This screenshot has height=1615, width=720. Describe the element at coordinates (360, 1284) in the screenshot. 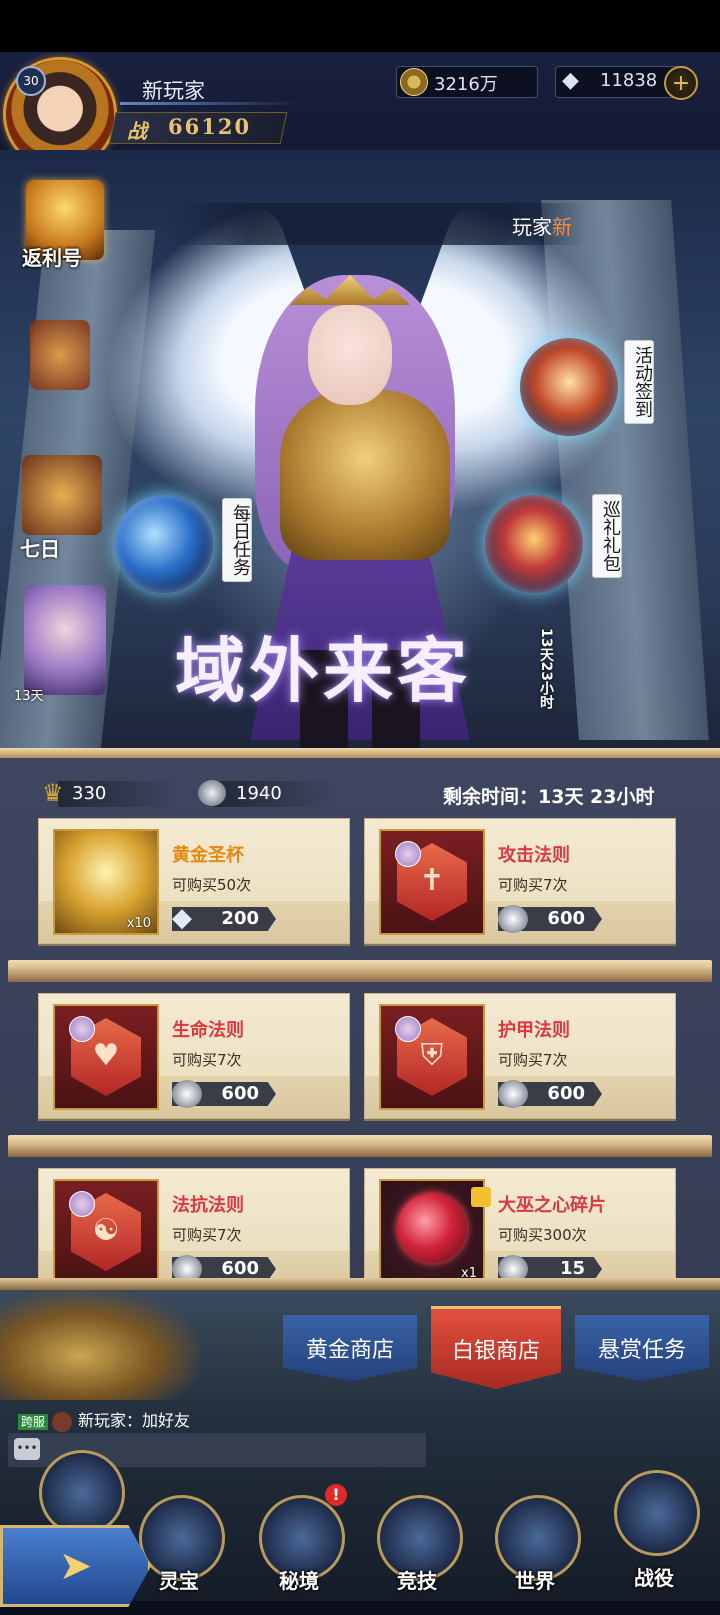

I see `shop-bottom-border` at that location.